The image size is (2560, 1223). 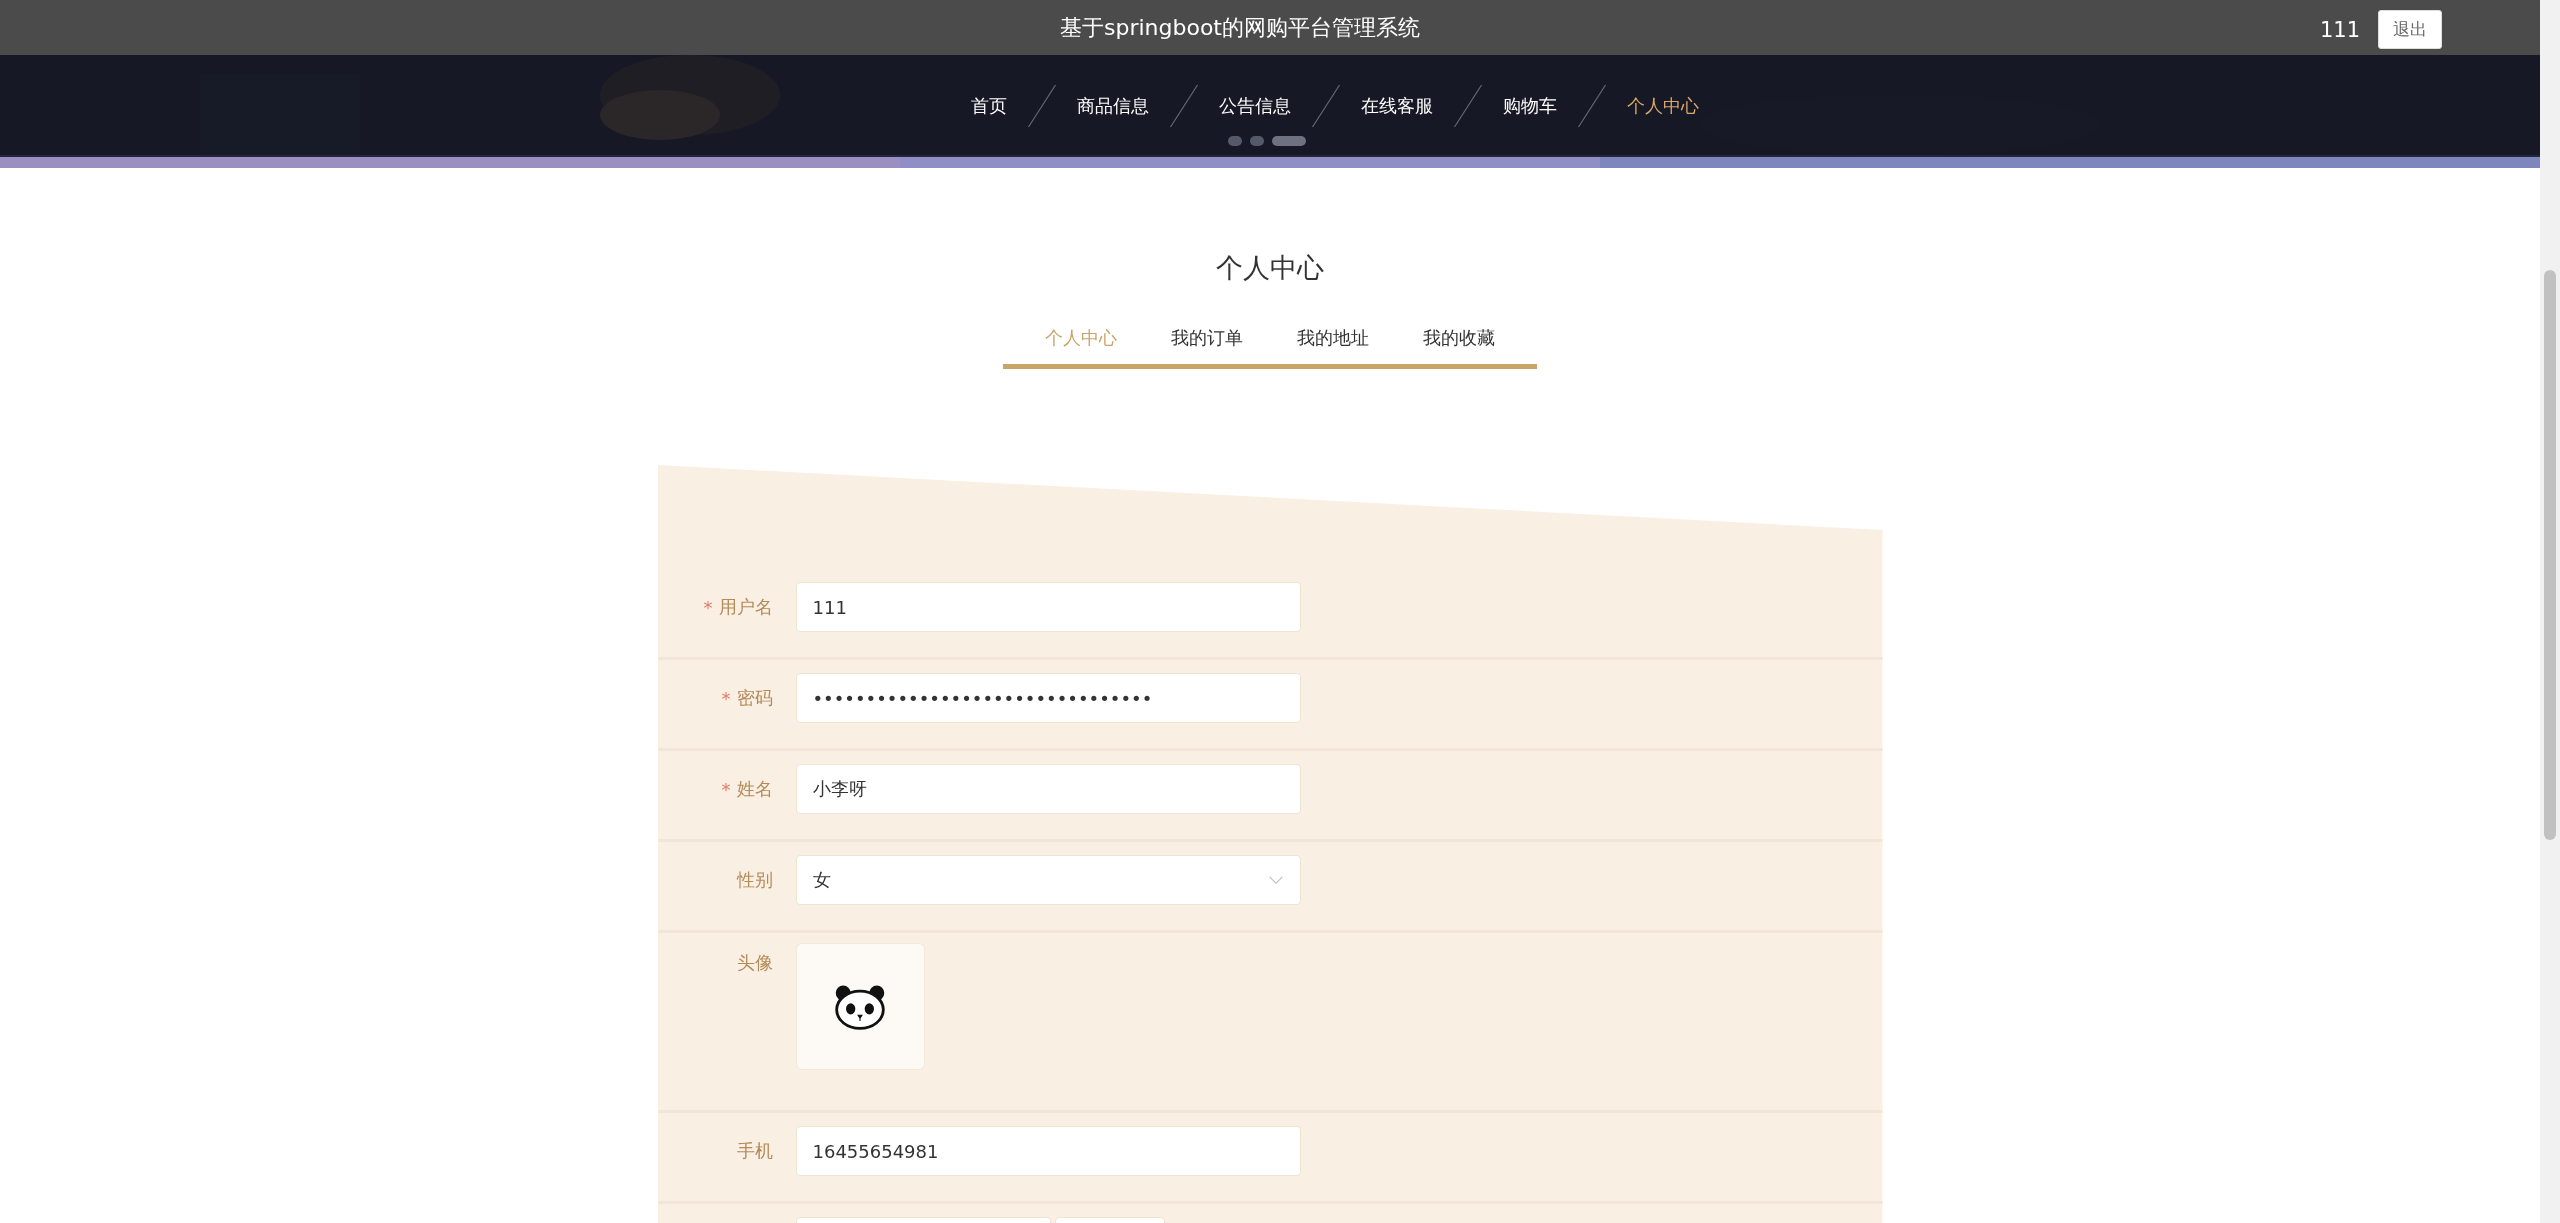 I want to click on input-field: 111, so click(x=1048, y=607).